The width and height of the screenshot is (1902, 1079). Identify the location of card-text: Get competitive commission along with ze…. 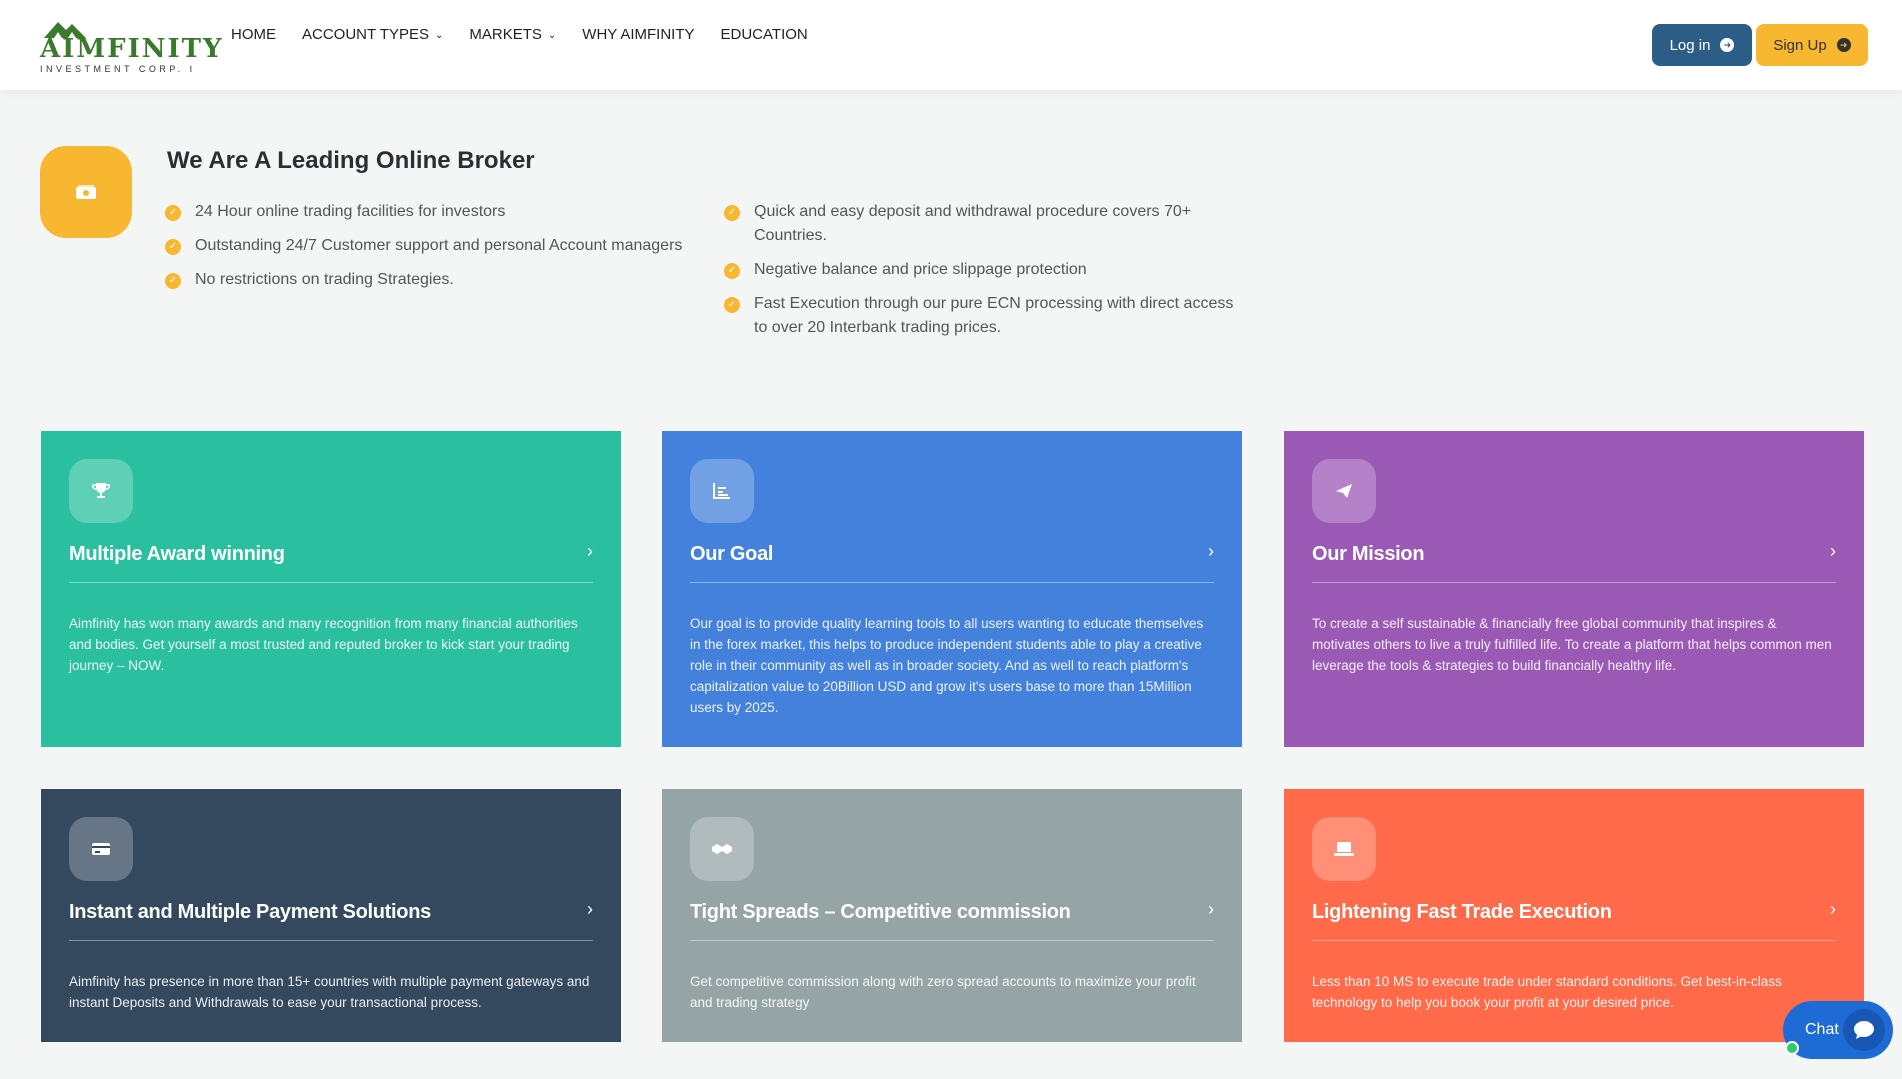
(943, 992).